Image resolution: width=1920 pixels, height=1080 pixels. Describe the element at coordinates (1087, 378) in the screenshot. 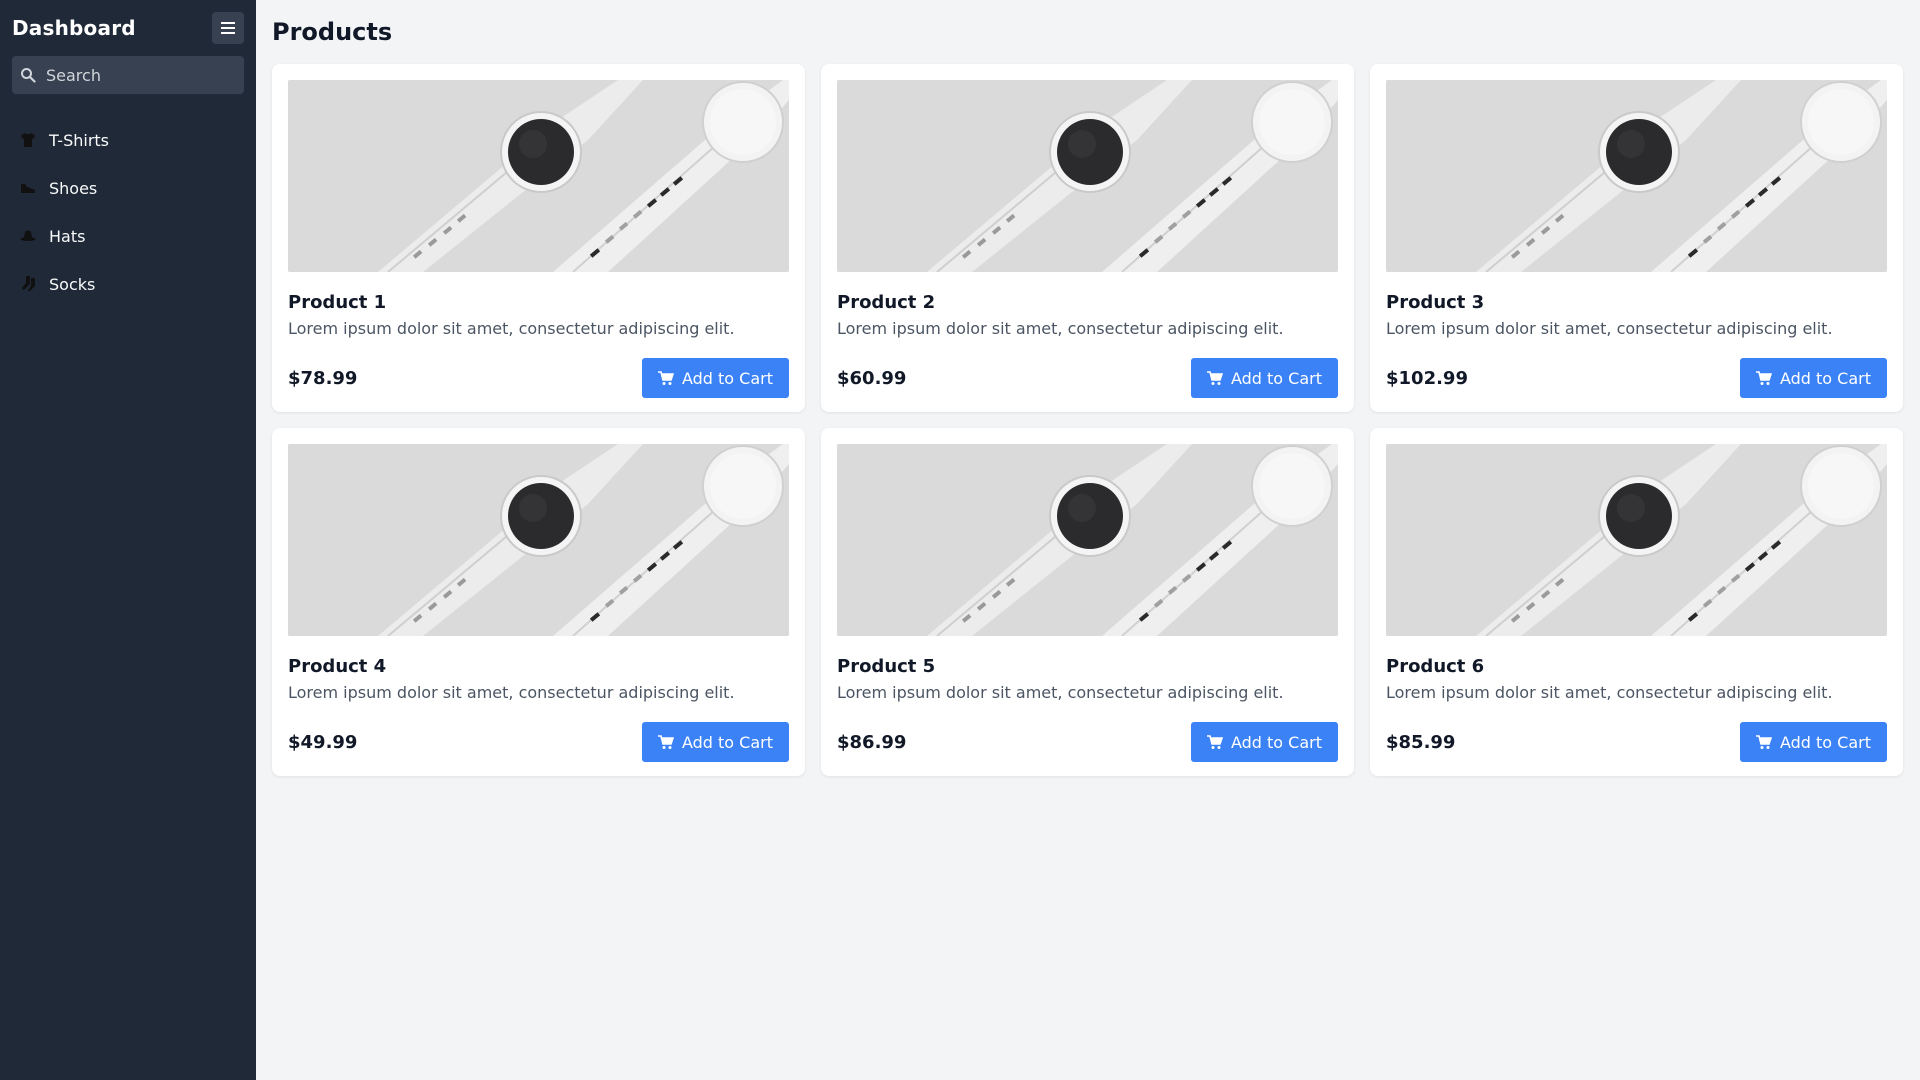

I see `product-footer: $60.99 Add to Cart` at that location.